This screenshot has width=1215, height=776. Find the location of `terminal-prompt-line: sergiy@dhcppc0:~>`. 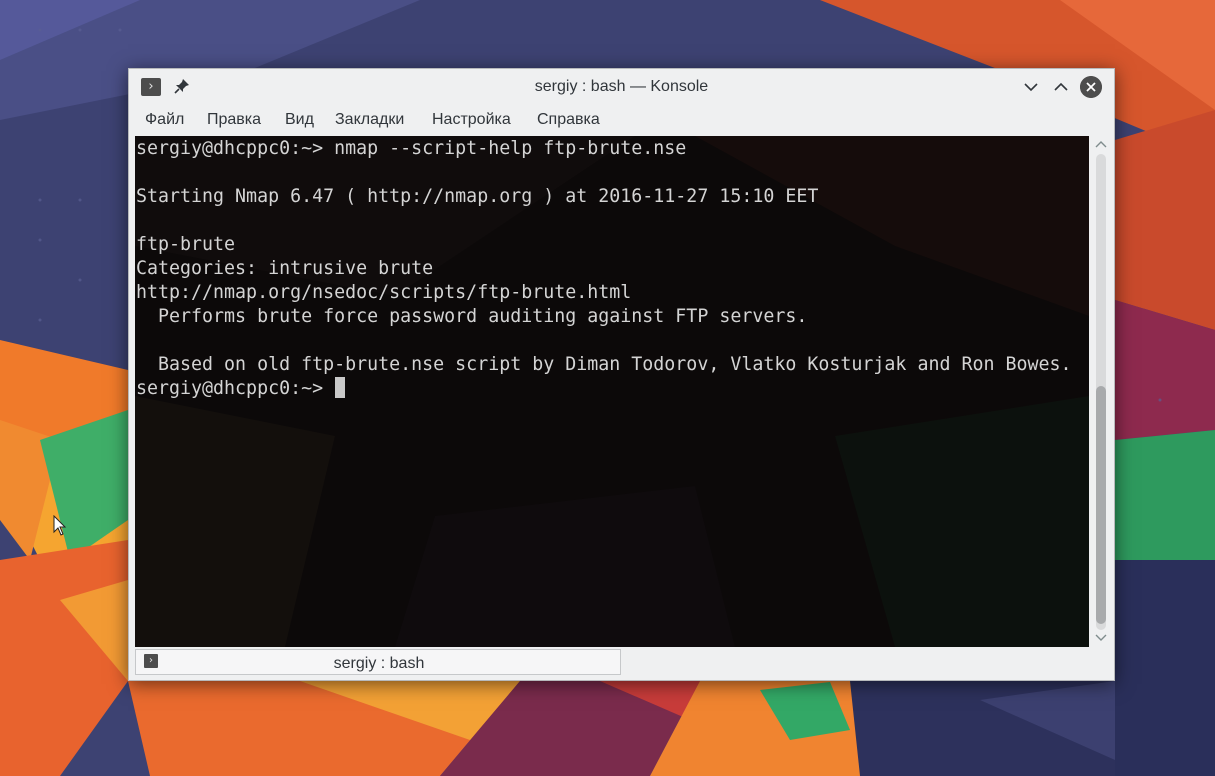

terminal-prompt-line: sergiy@dhcppc0:~> is located at coordinates (241, 389).